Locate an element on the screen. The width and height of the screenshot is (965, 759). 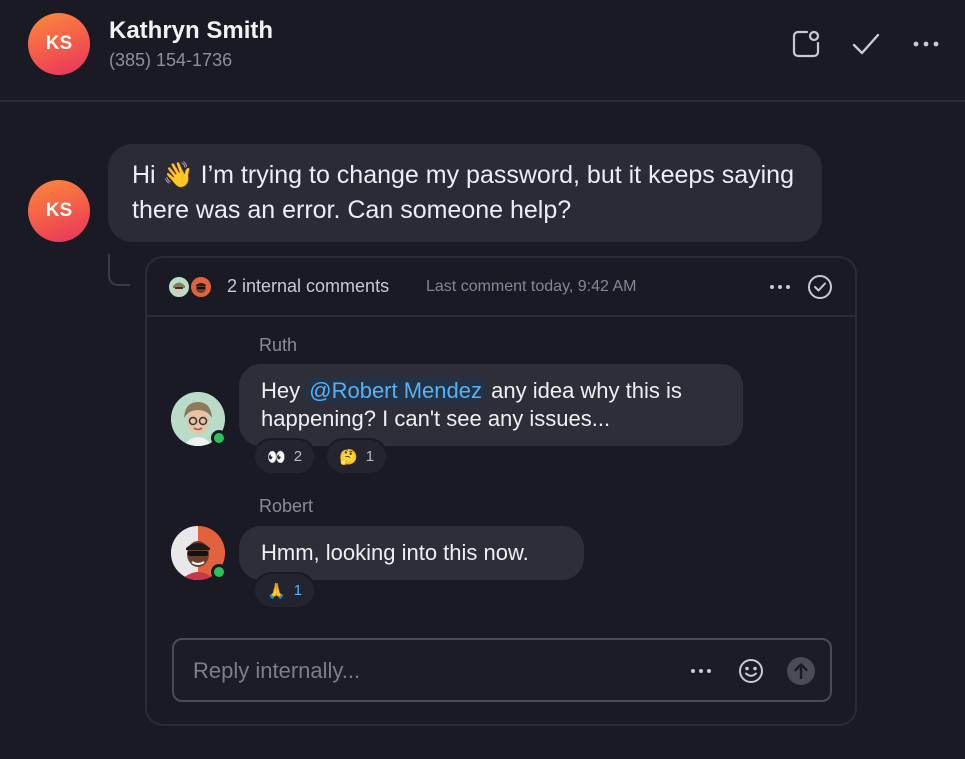
emoji-icon is located at coordinates (751, 671).